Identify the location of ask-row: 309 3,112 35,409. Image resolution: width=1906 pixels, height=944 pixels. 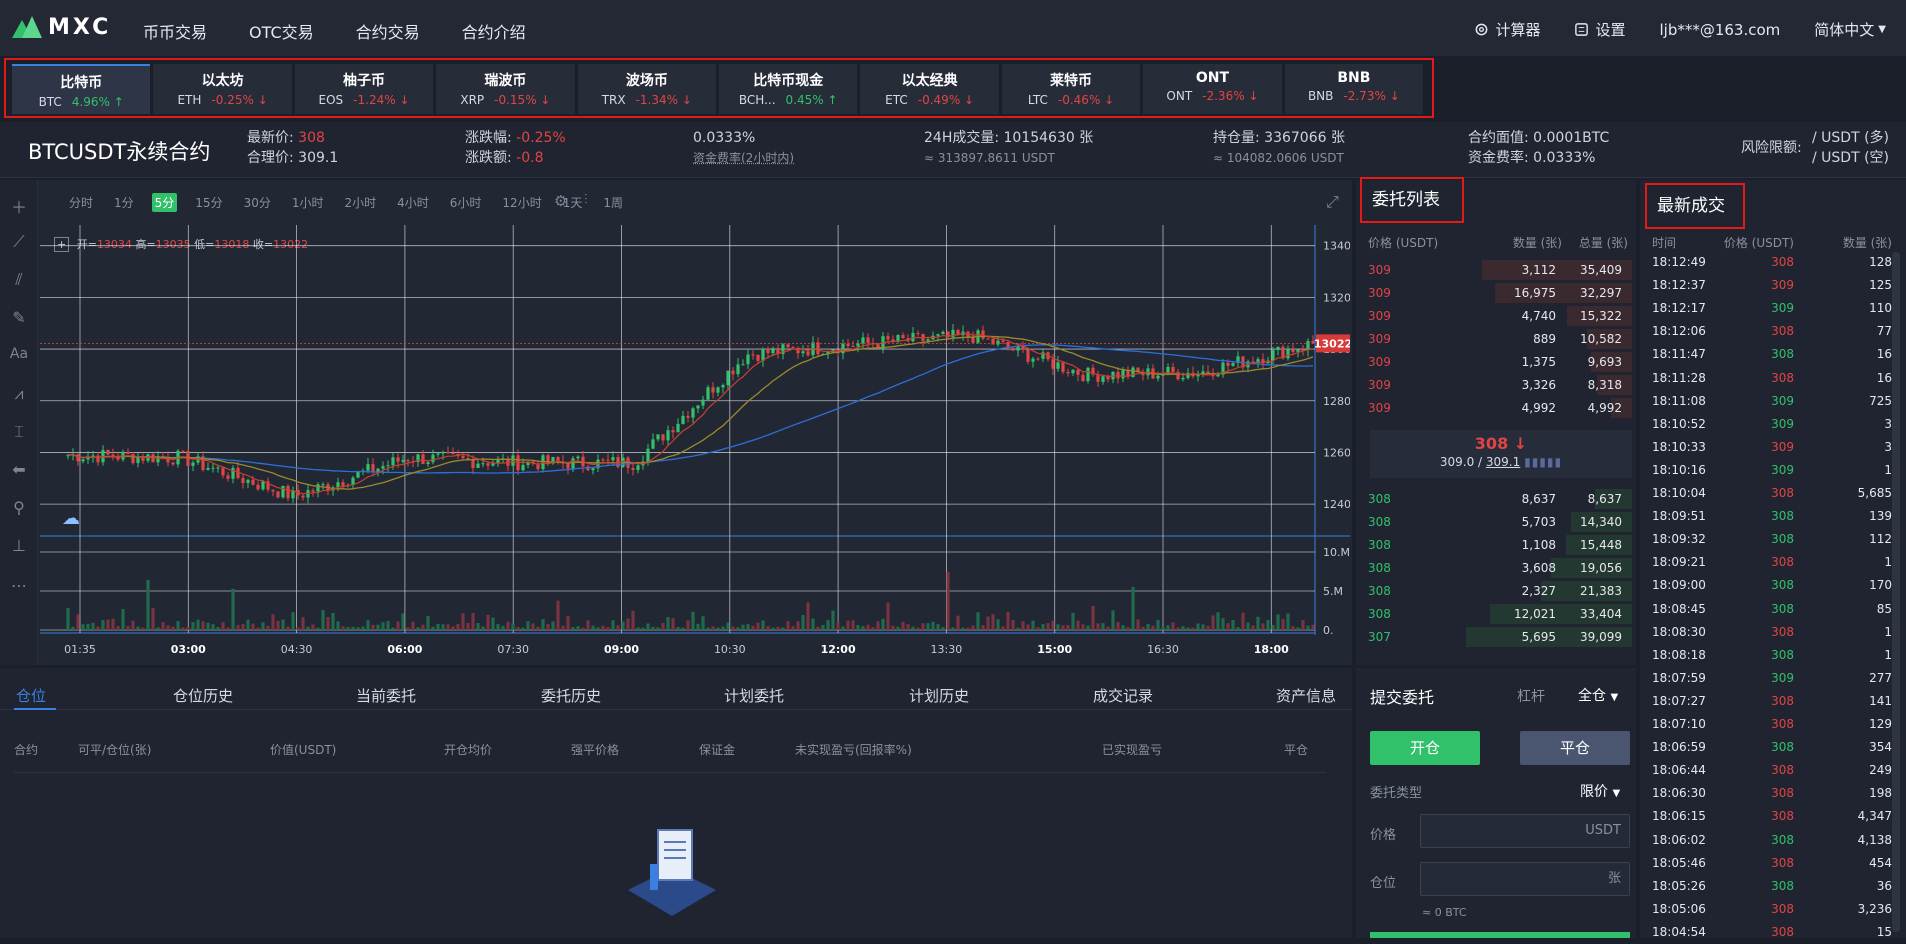
(1497, 270).